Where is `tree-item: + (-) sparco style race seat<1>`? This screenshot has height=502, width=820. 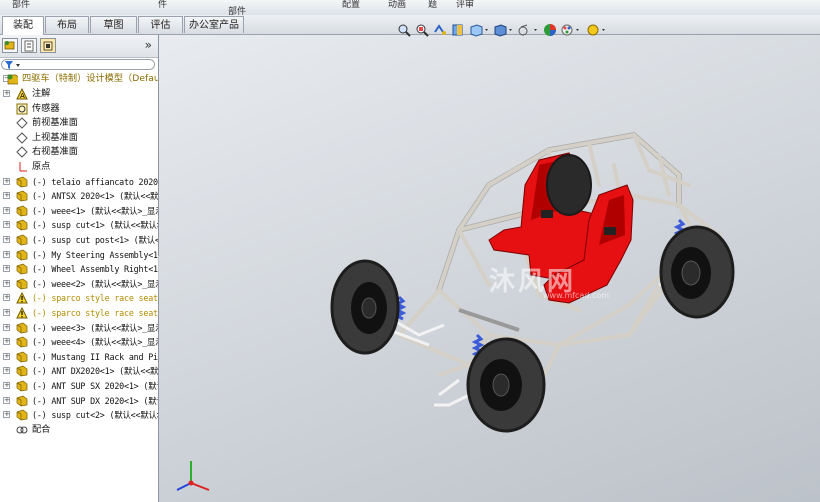 tree-item: + (-) sparco style race seat<1> is located at coordinates (79, 298).